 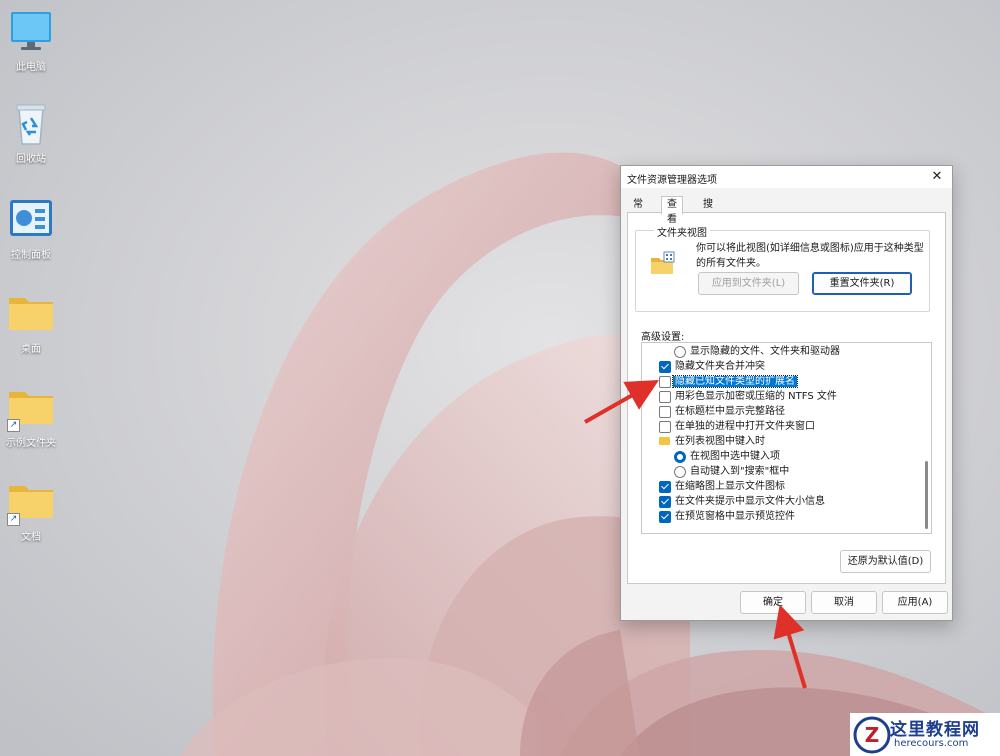 What do you see at coordinates (885, 561) in the screenshot?
I see `restore-defaults-button: 还原为默认值(D)` at bounding box center [885, 561].